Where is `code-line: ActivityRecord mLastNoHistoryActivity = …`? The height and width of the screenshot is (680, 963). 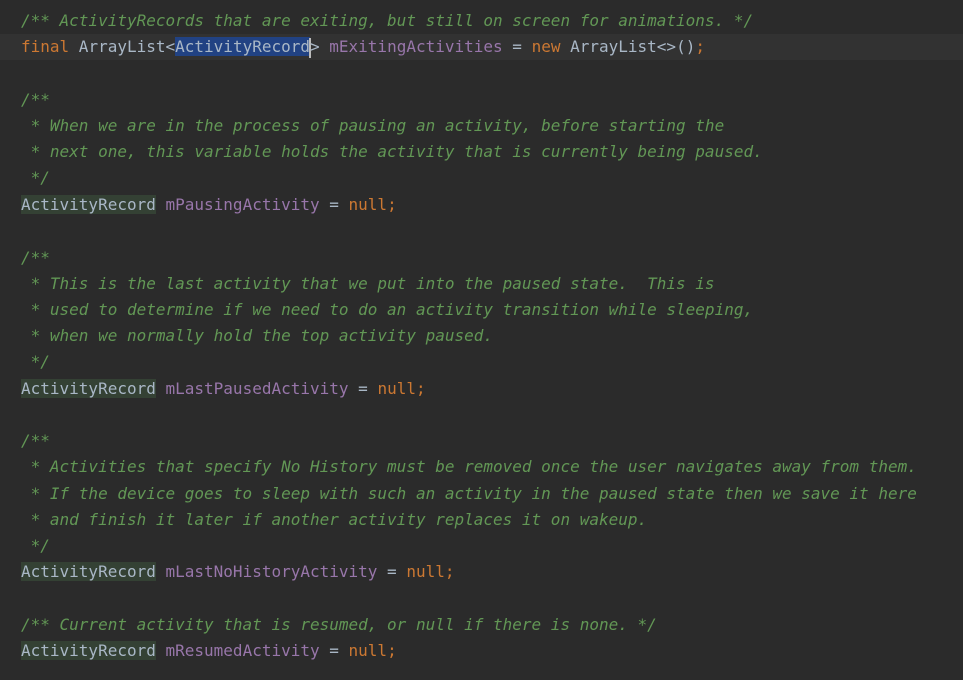
code-line: ActivityRecord mLastNoHistoryActivity = … is located at coordinates (481, 572).